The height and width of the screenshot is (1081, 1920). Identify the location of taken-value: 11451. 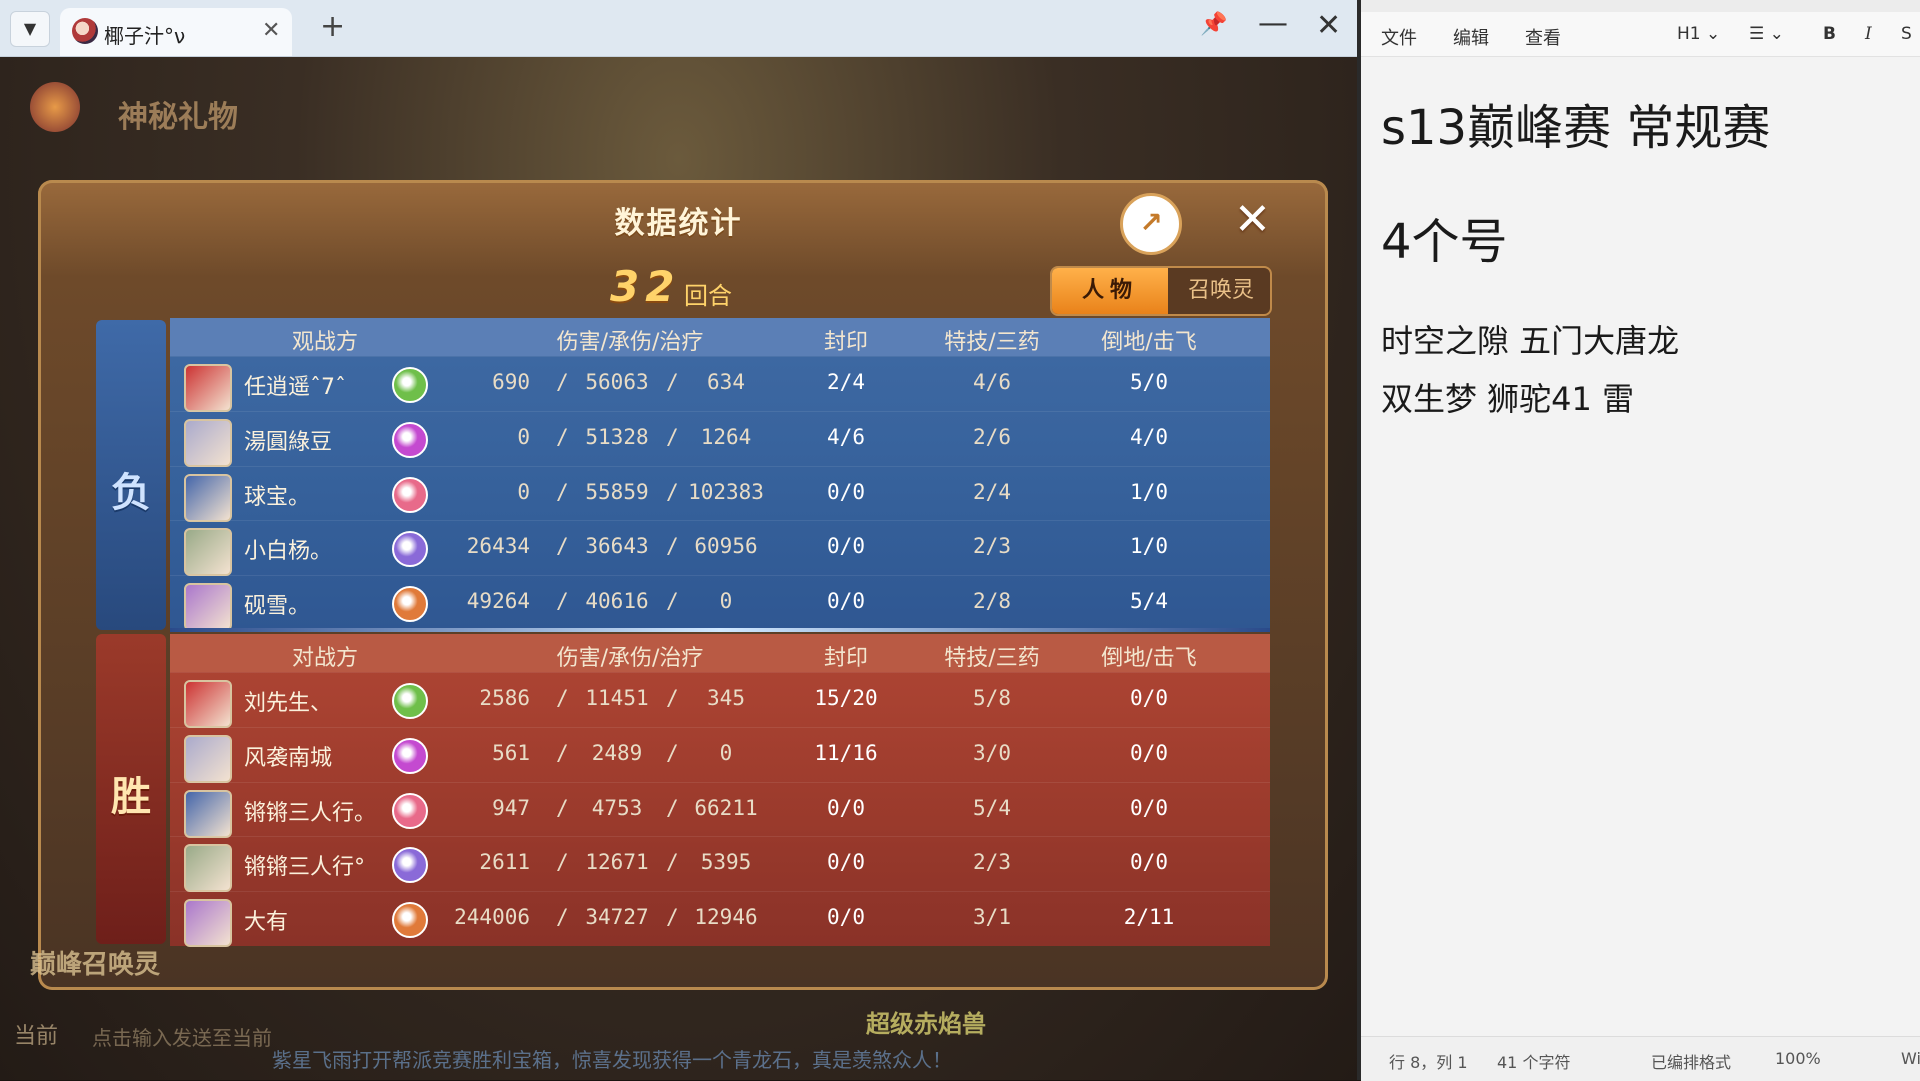
(617, 698).